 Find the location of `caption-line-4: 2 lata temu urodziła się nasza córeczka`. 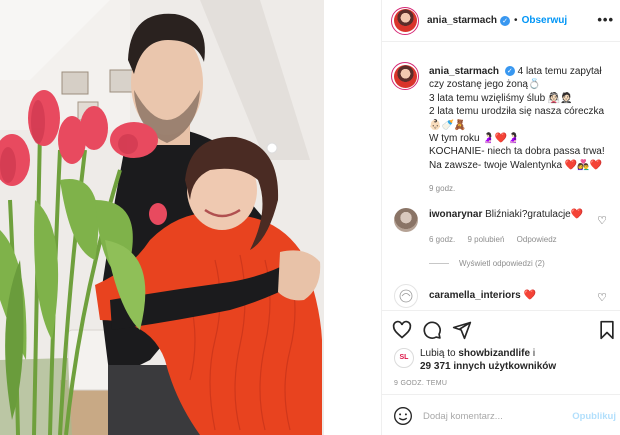

caption-line-4: 2 lata temu urodziła się nasza córeczka is located at coordinates (517, 112).